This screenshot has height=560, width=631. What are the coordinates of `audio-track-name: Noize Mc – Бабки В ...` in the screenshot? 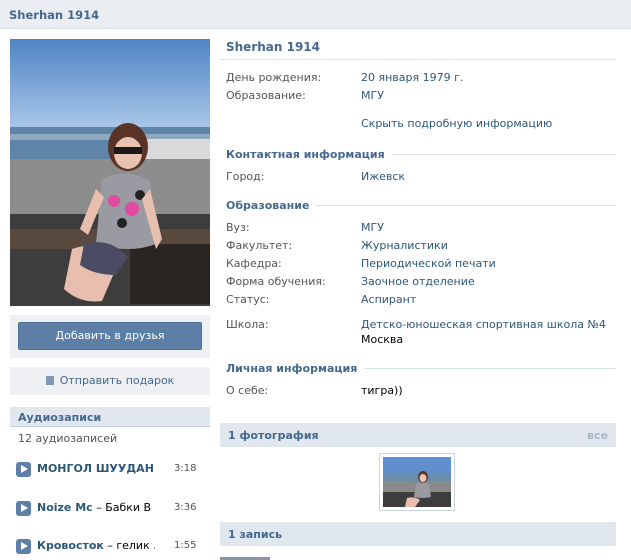 It's located at (96, 507).